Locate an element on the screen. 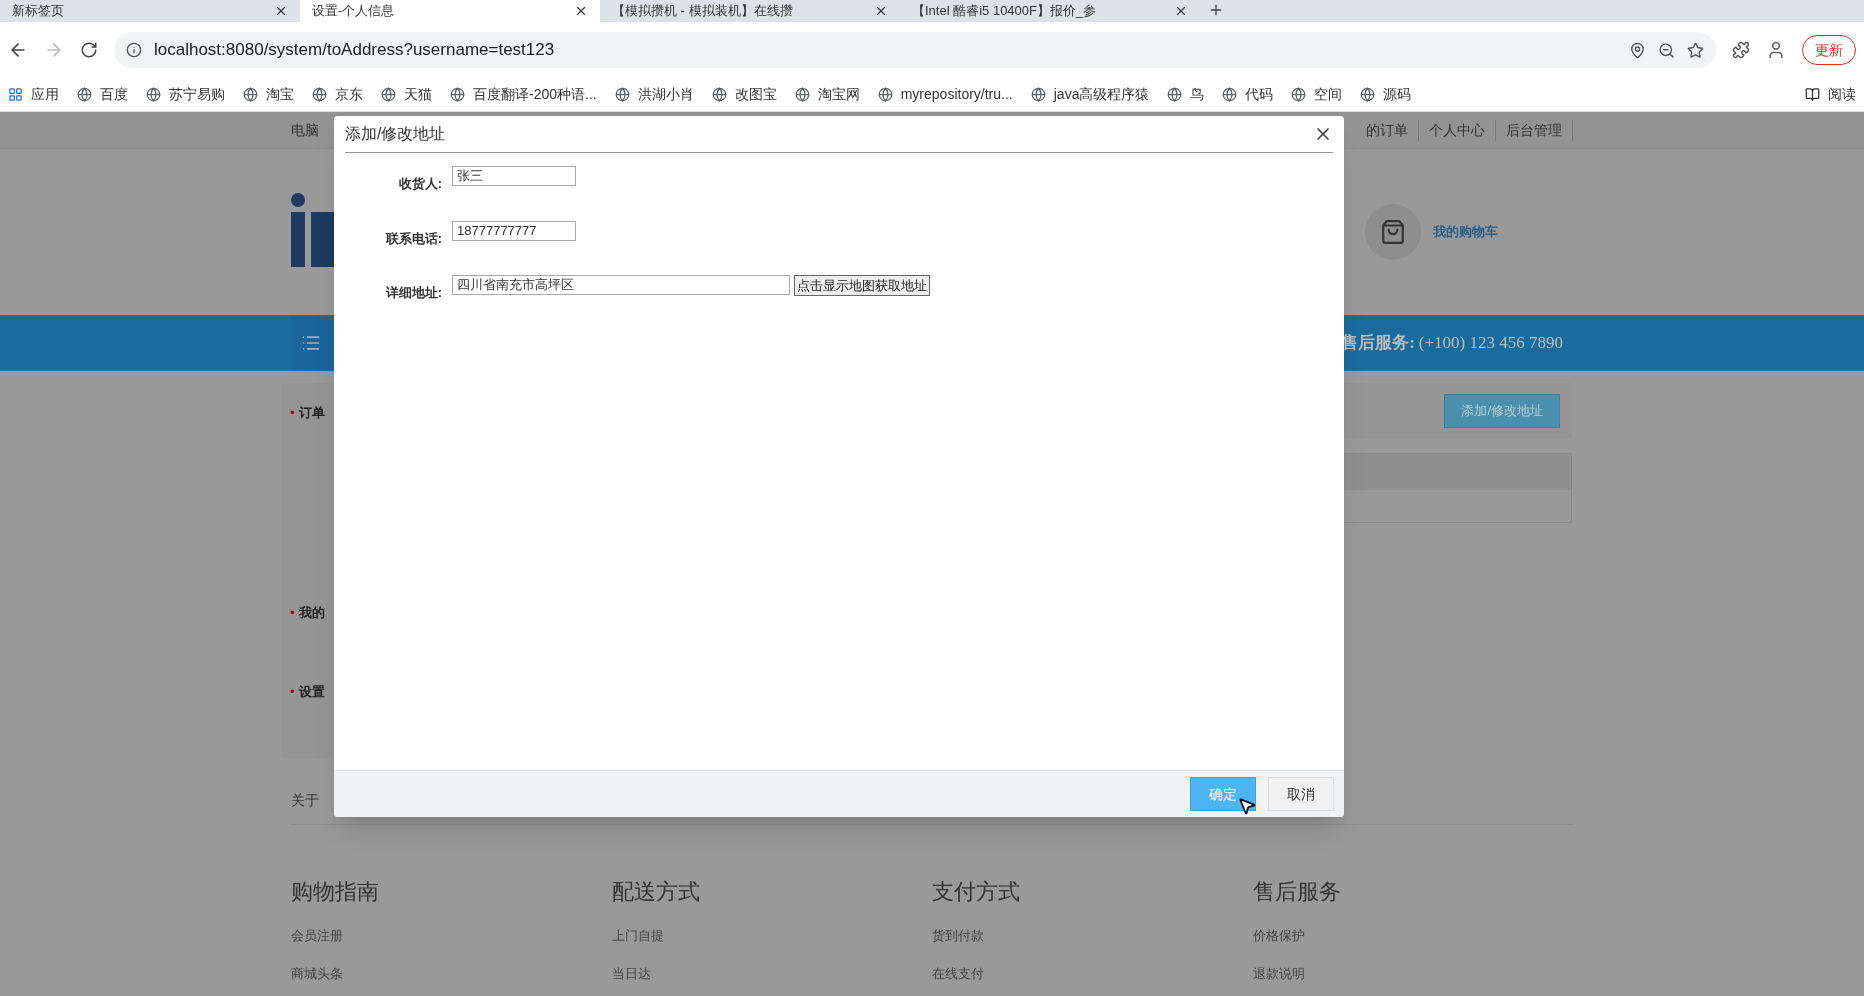 The height and width of the screenshot is (996, 1864). info-icon is located at coordinates (134, 50).